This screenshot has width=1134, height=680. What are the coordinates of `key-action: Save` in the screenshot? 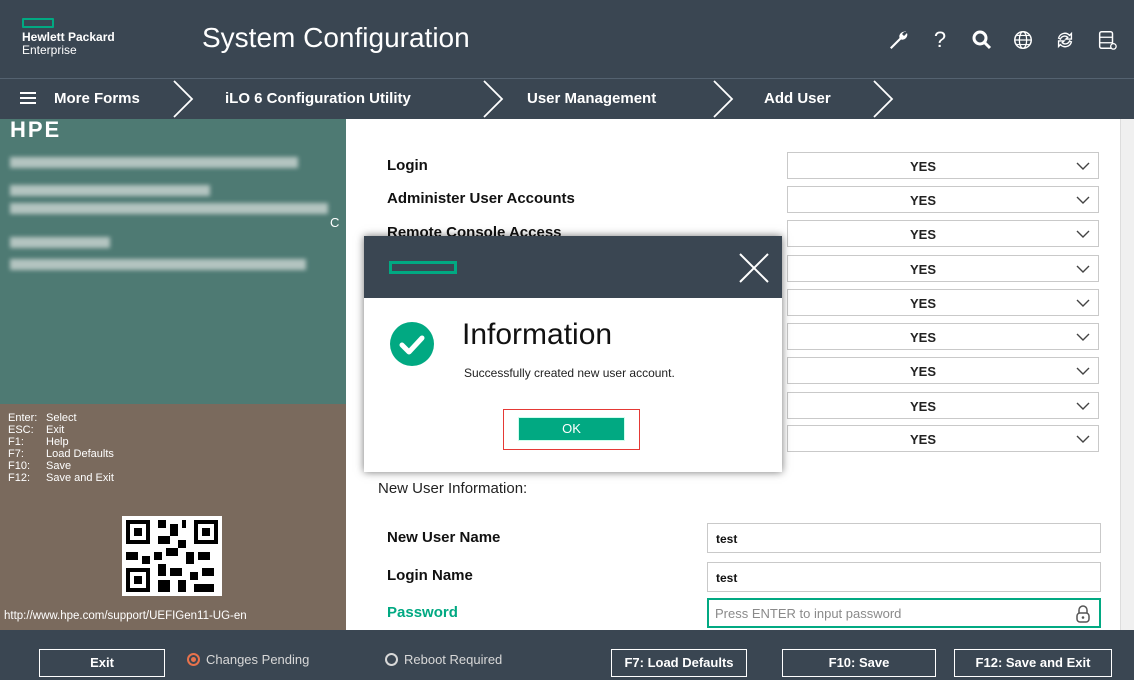 It's located at (59, 466).